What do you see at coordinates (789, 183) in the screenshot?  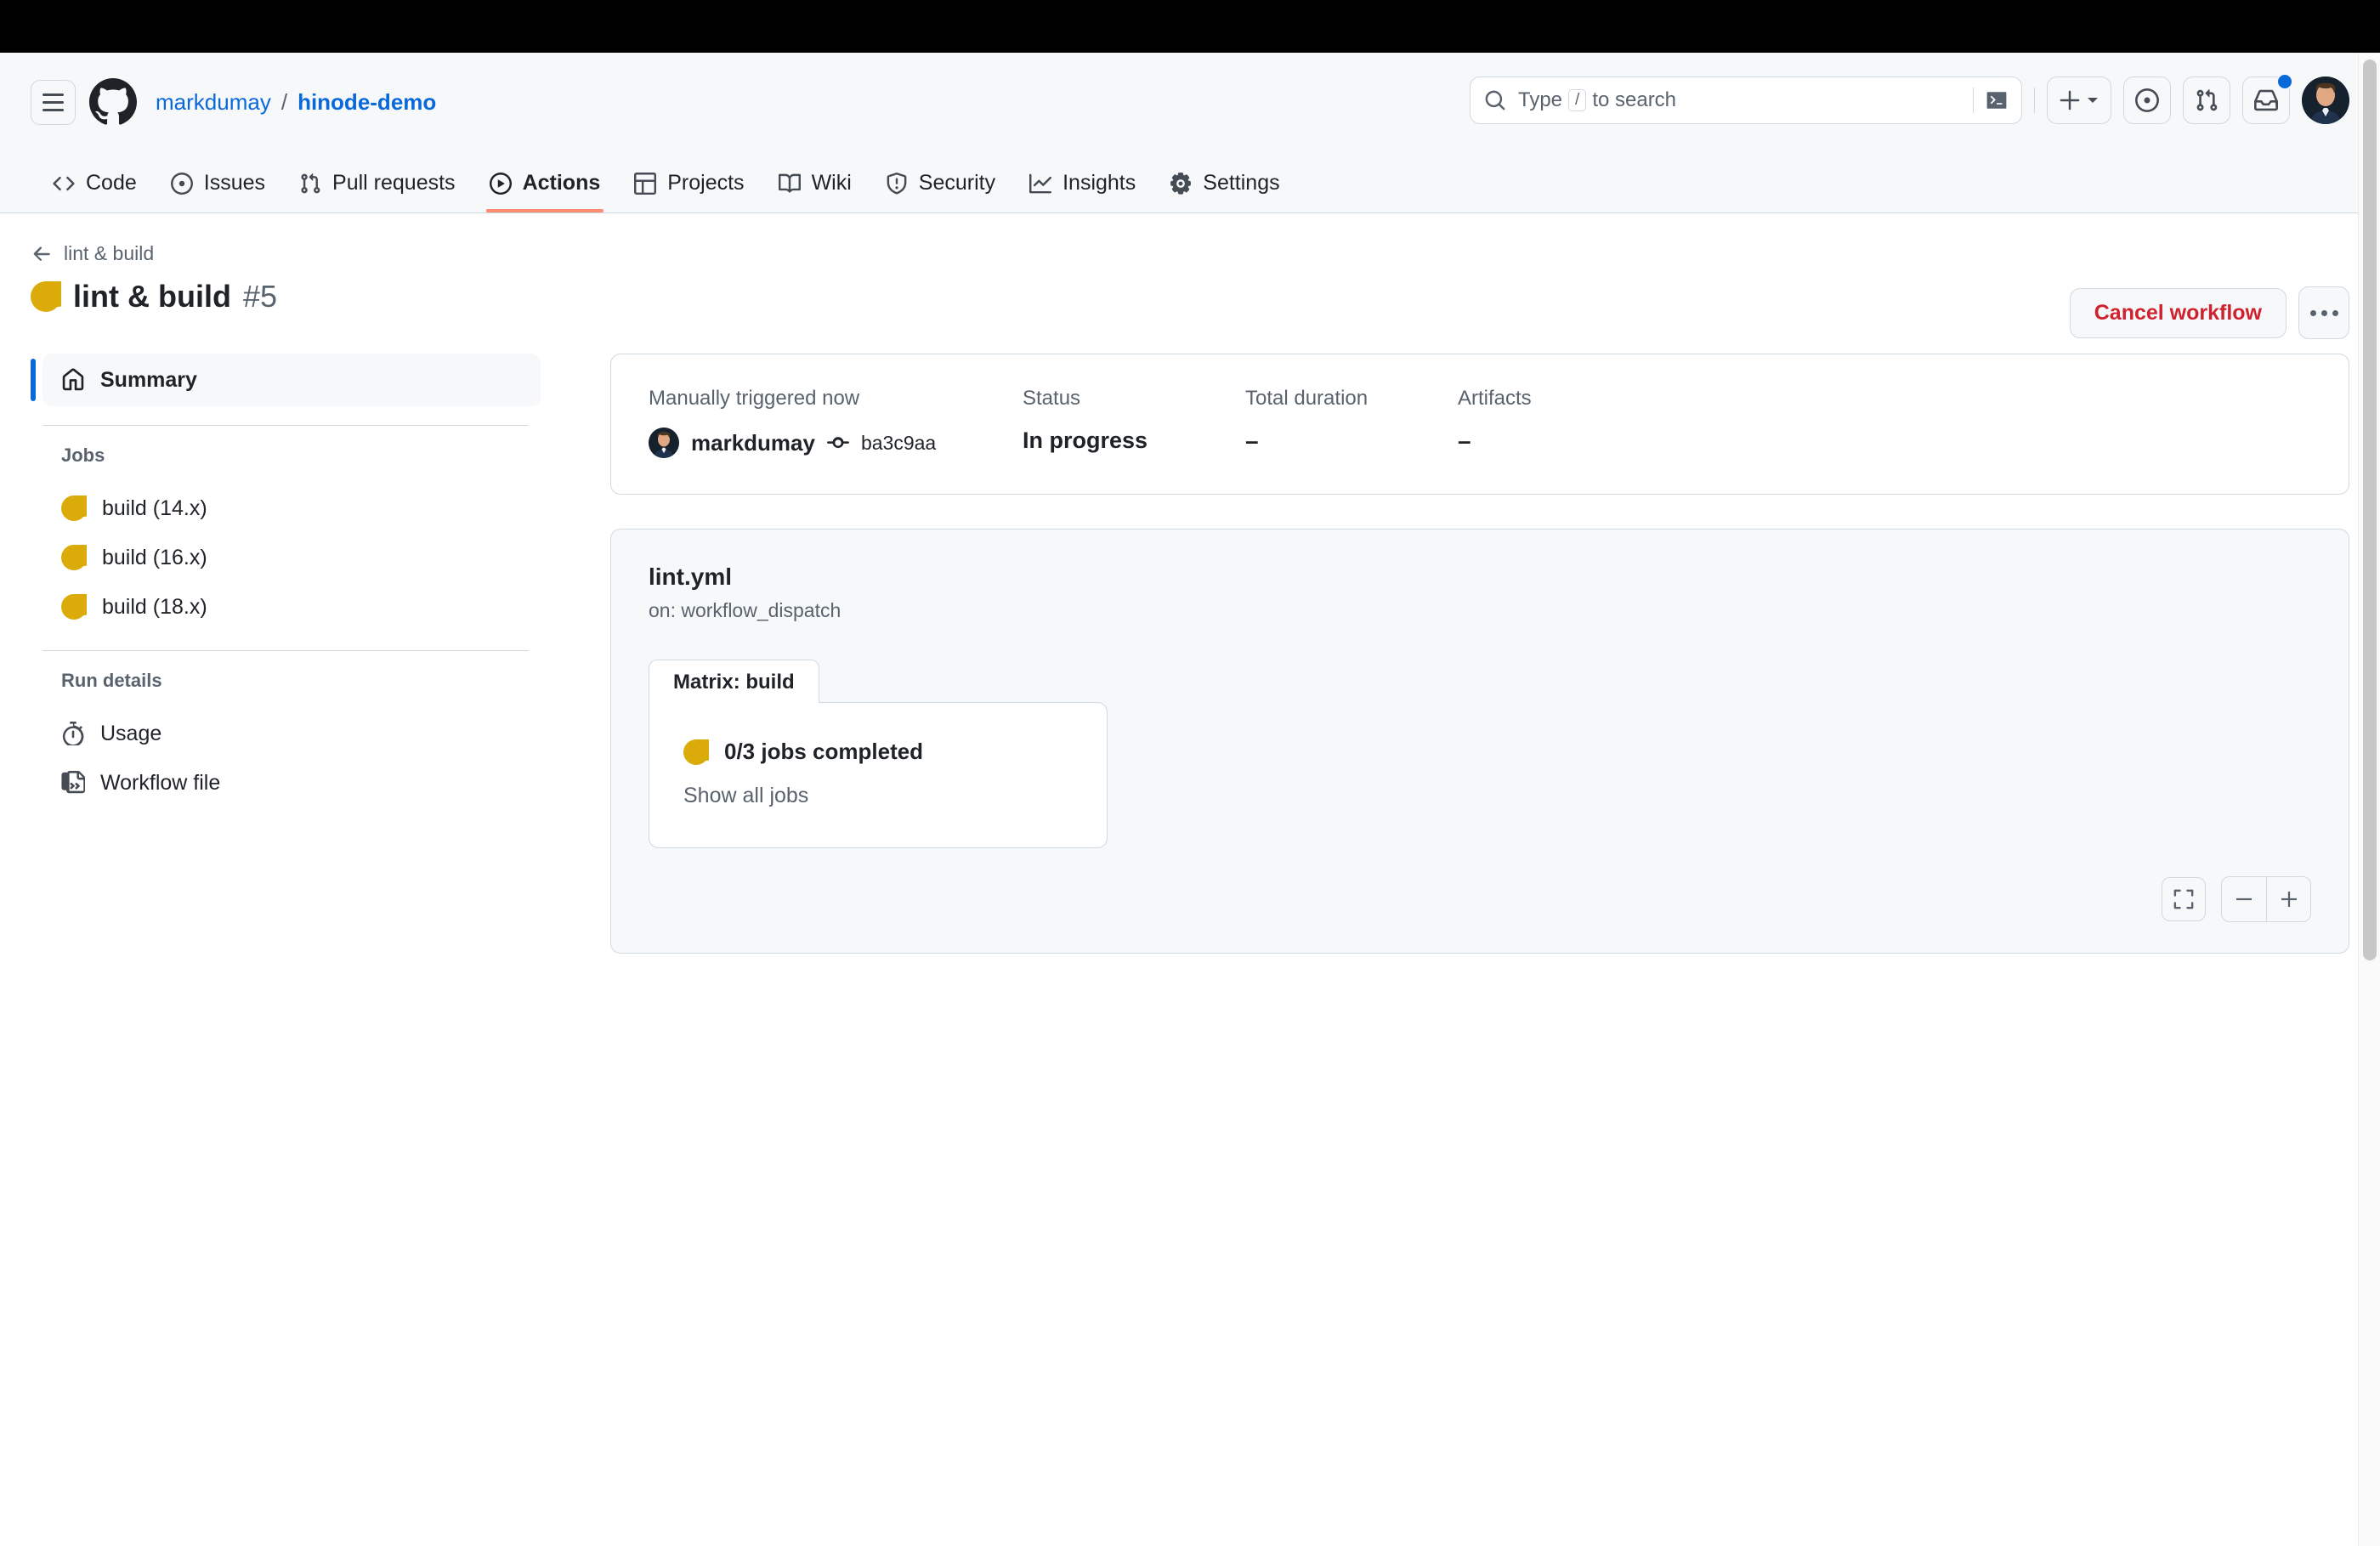 I see `book-icon` at bounding box center [789, 183].